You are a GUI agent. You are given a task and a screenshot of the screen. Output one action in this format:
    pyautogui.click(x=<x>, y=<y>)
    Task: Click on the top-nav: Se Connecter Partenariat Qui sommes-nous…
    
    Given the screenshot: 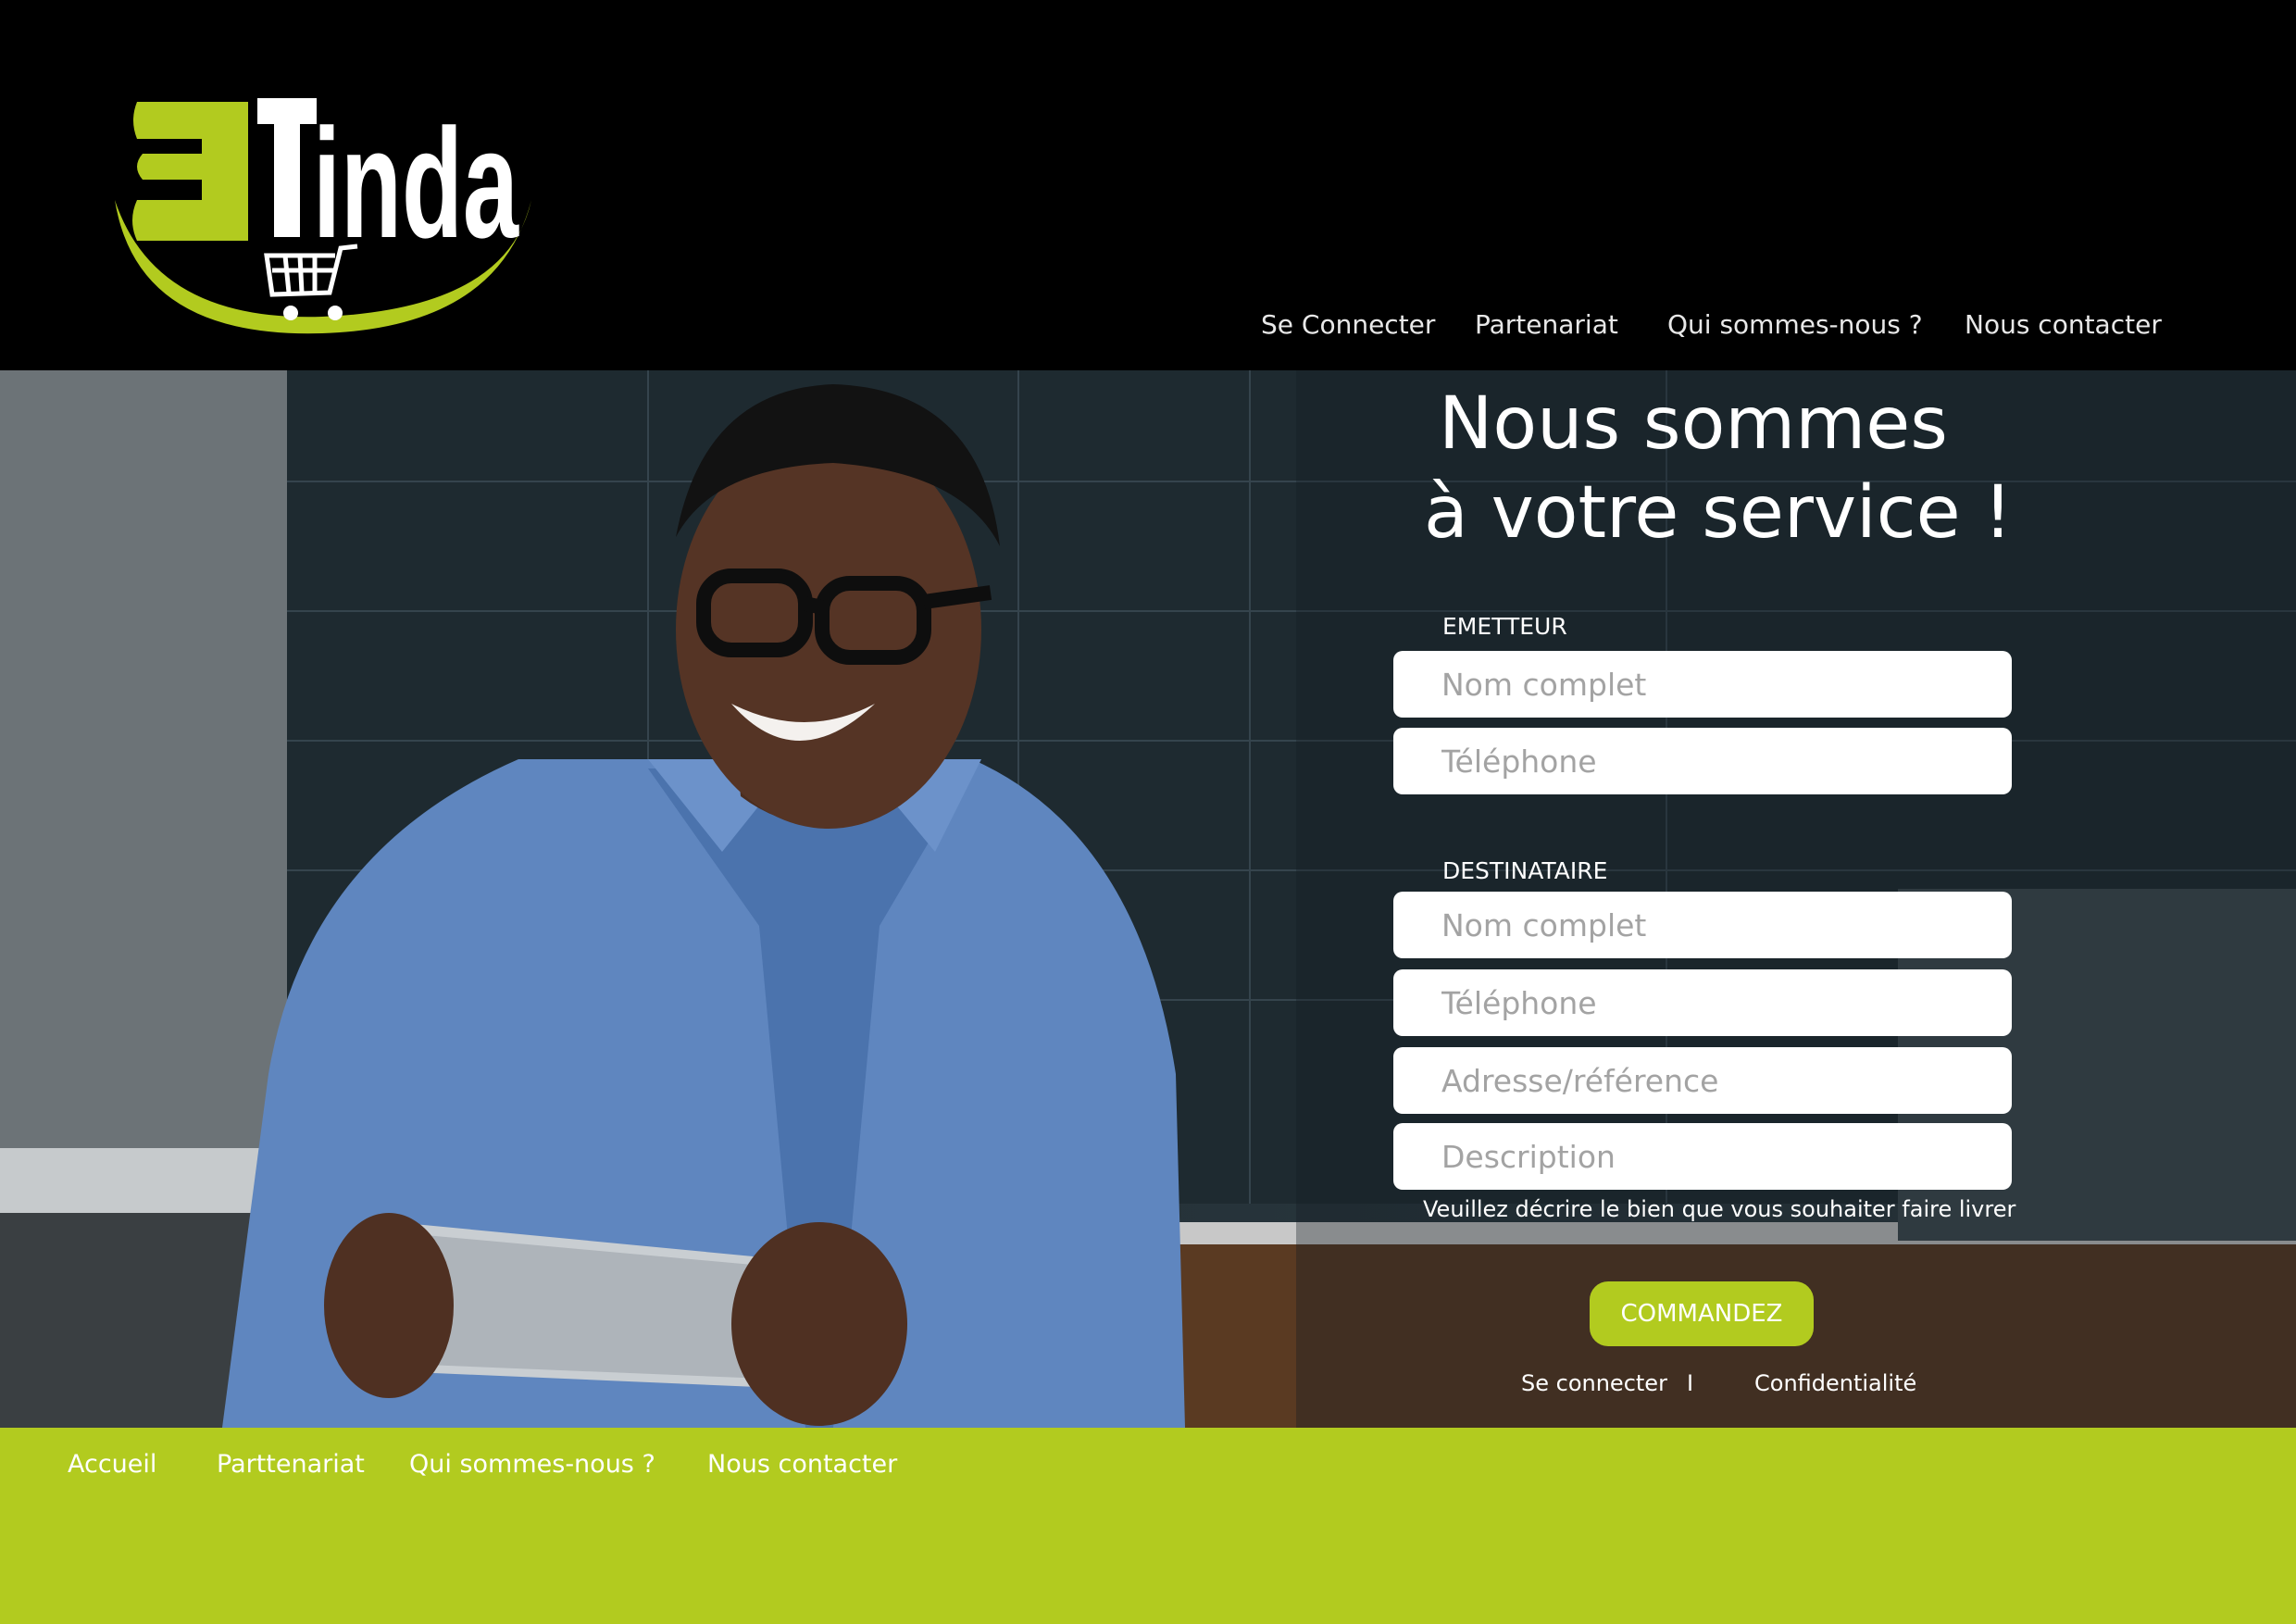 What is the action you would take?
    pyautogui.click(x=1148, y=327)
    